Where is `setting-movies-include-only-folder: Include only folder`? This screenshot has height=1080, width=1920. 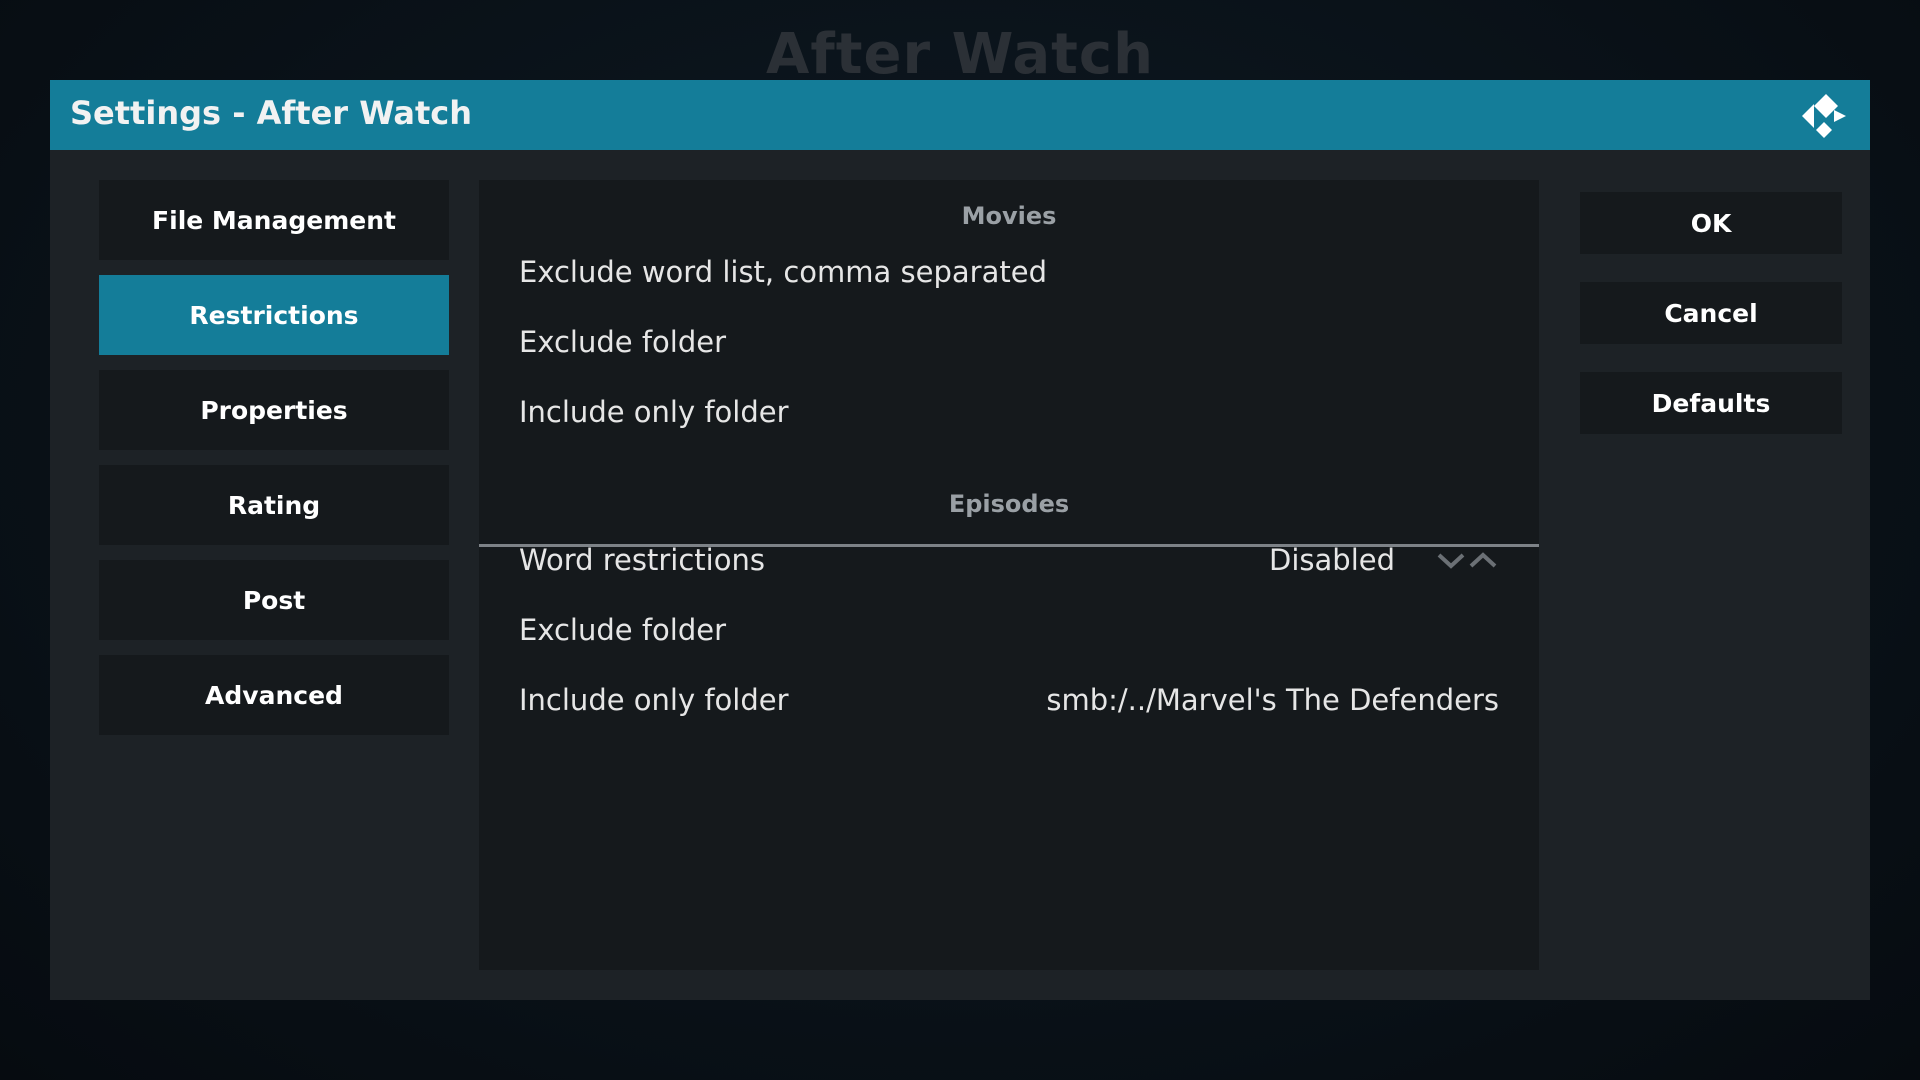 setting-movies-include-only-folder: Include only folder is located at coordinates (1009, 412).